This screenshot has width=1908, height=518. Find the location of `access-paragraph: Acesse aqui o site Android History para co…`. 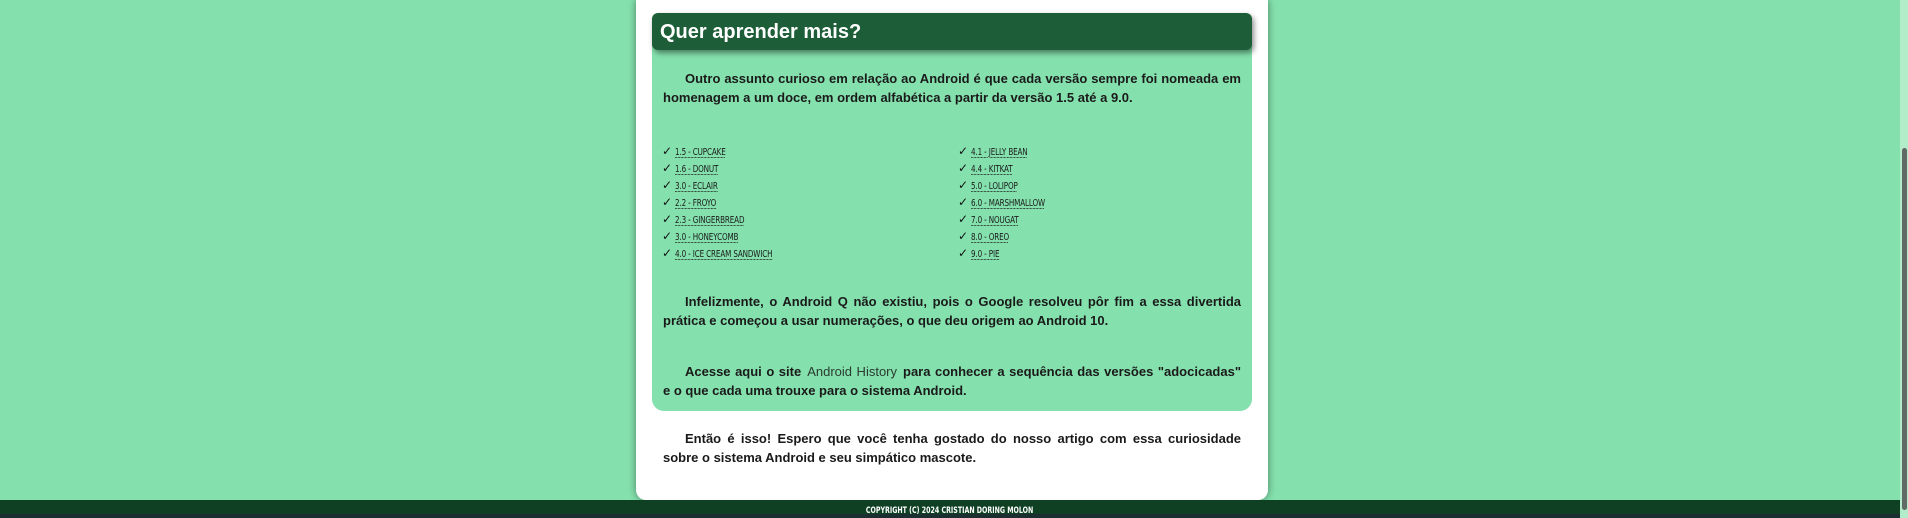

access-paragraph: Acesse aqui o site Android History para co… is located at coordinates (952, 381).